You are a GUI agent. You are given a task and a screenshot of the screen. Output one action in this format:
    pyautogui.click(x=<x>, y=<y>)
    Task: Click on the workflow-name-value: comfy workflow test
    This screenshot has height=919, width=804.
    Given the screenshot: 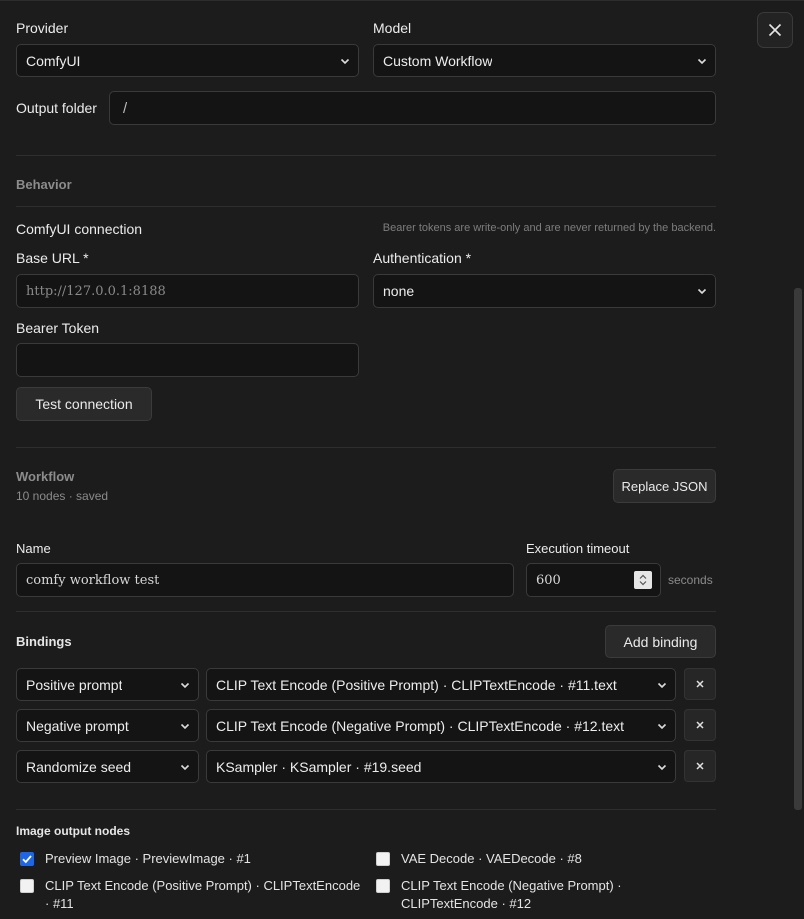 What is the action you would take?
    pyautogui.click(x=93, y=580)
    